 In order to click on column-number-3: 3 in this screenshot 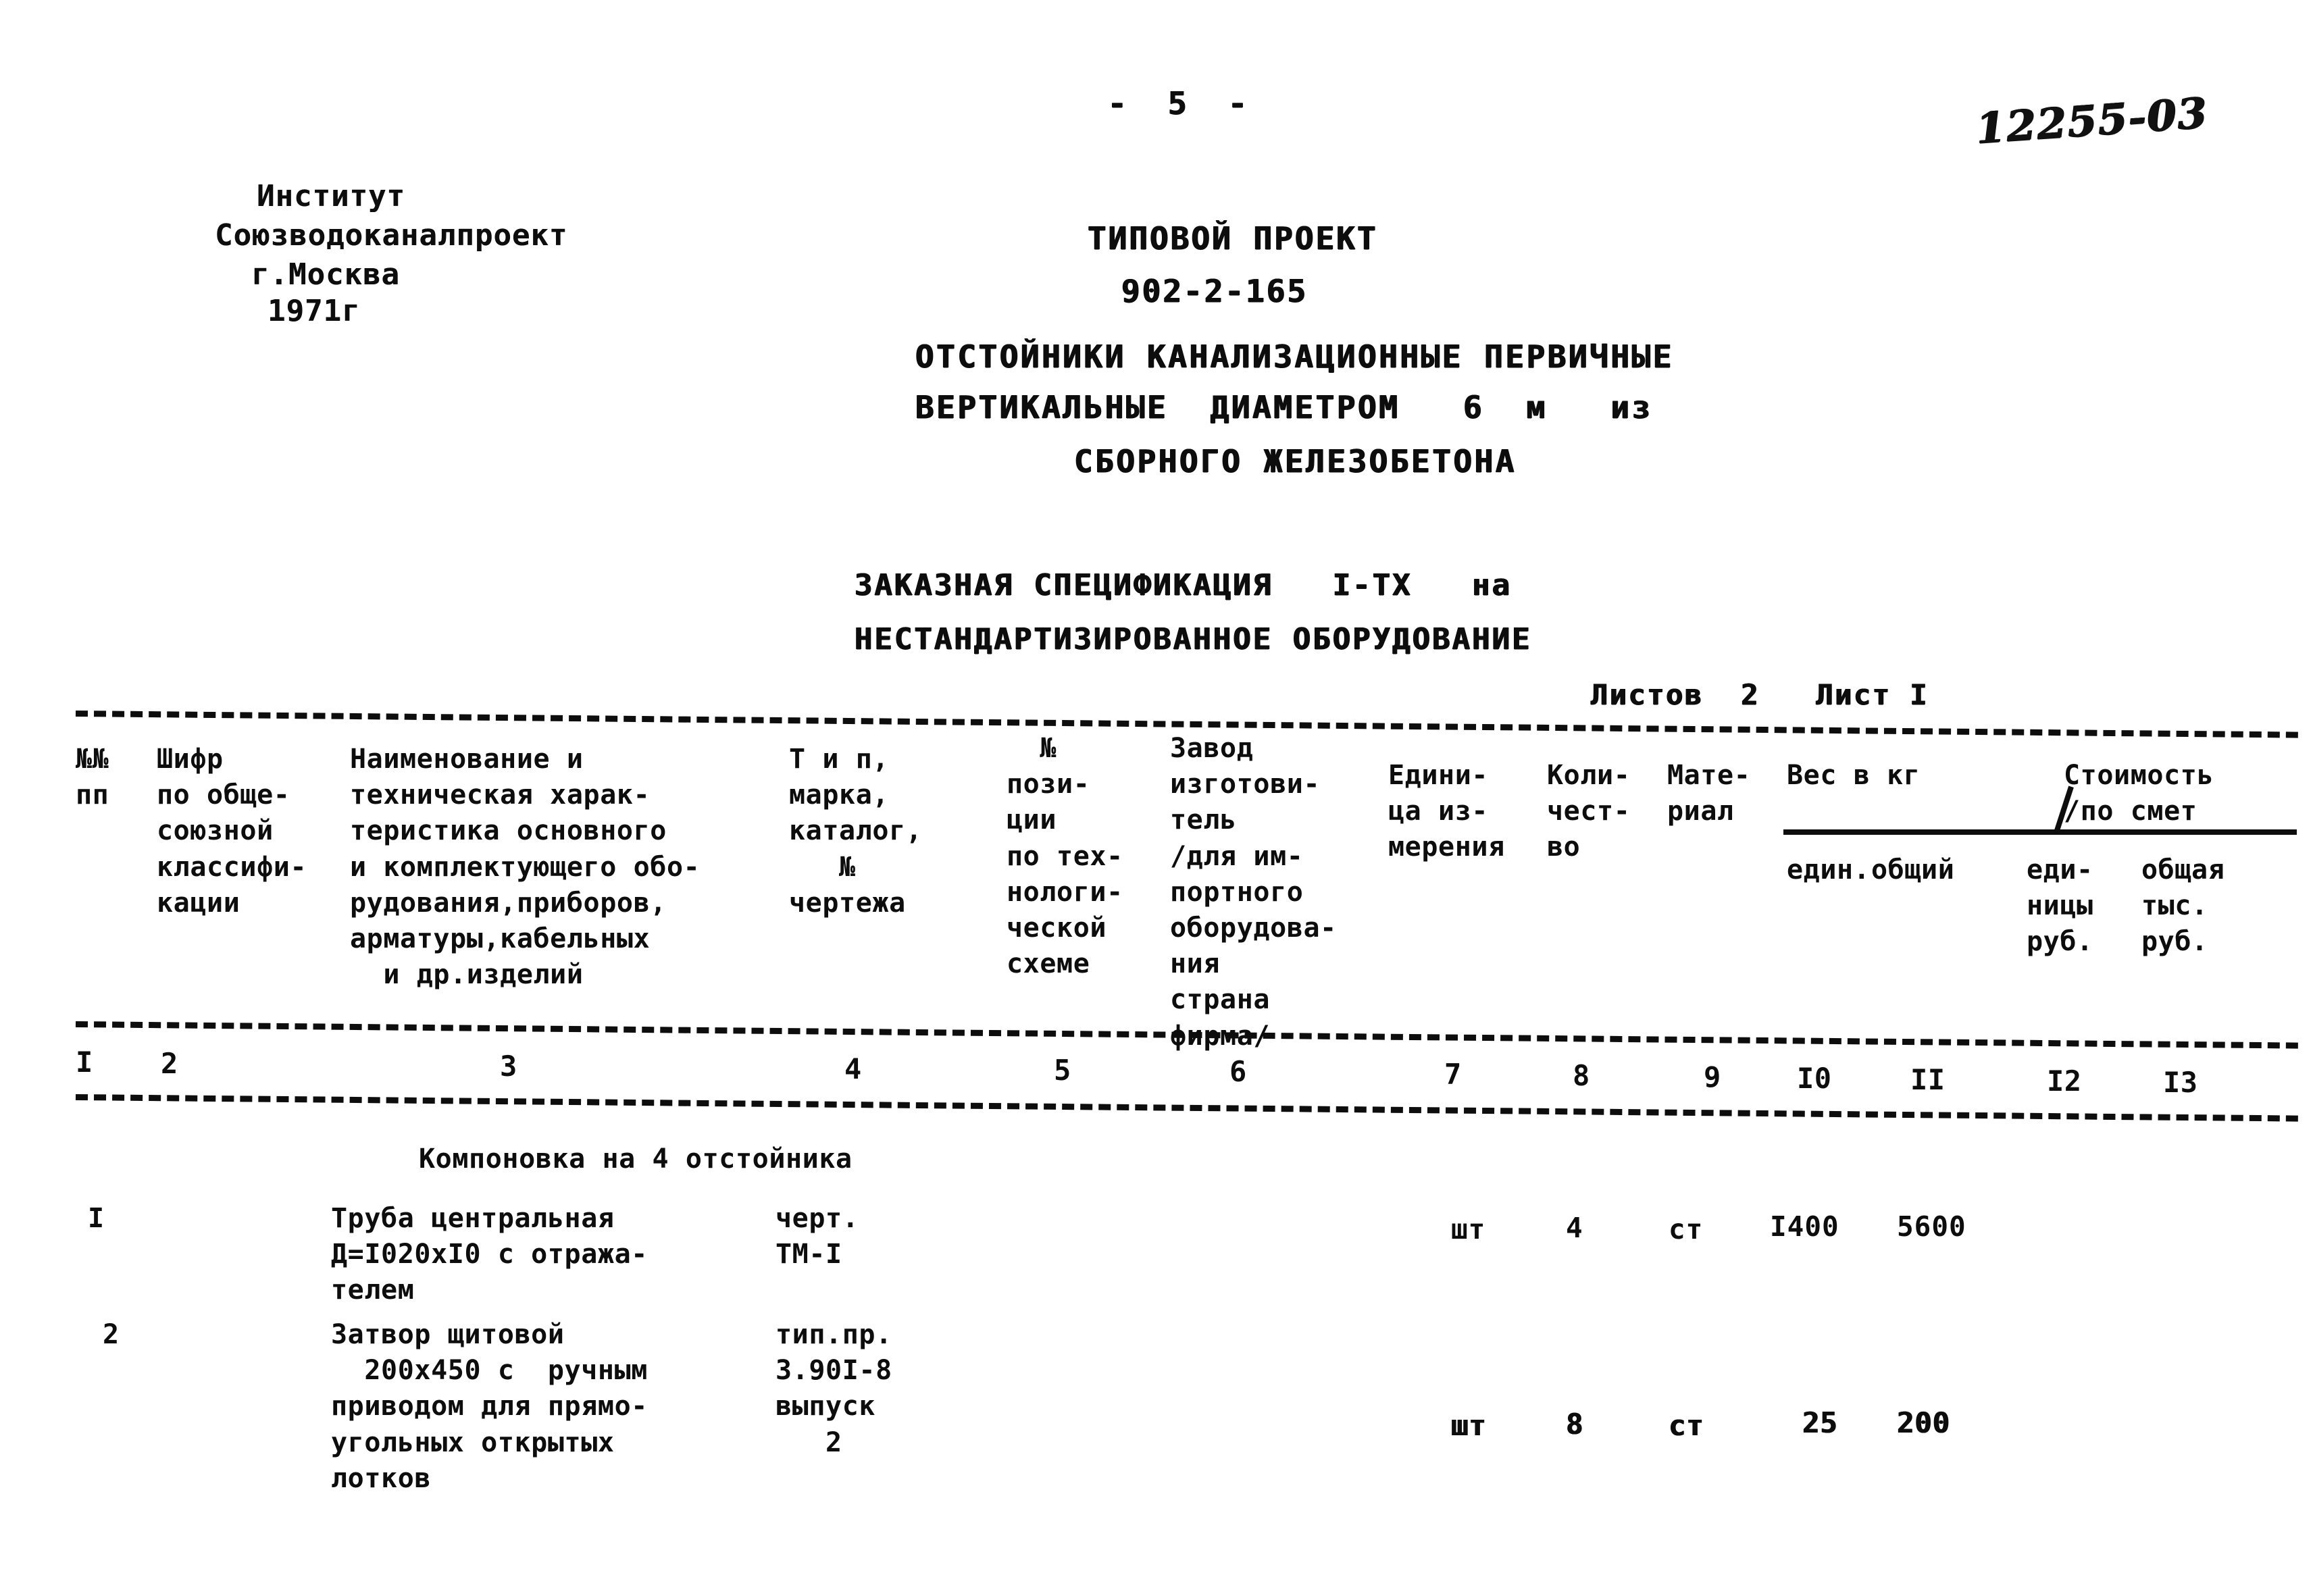, I will do `click(508, 1066)`.